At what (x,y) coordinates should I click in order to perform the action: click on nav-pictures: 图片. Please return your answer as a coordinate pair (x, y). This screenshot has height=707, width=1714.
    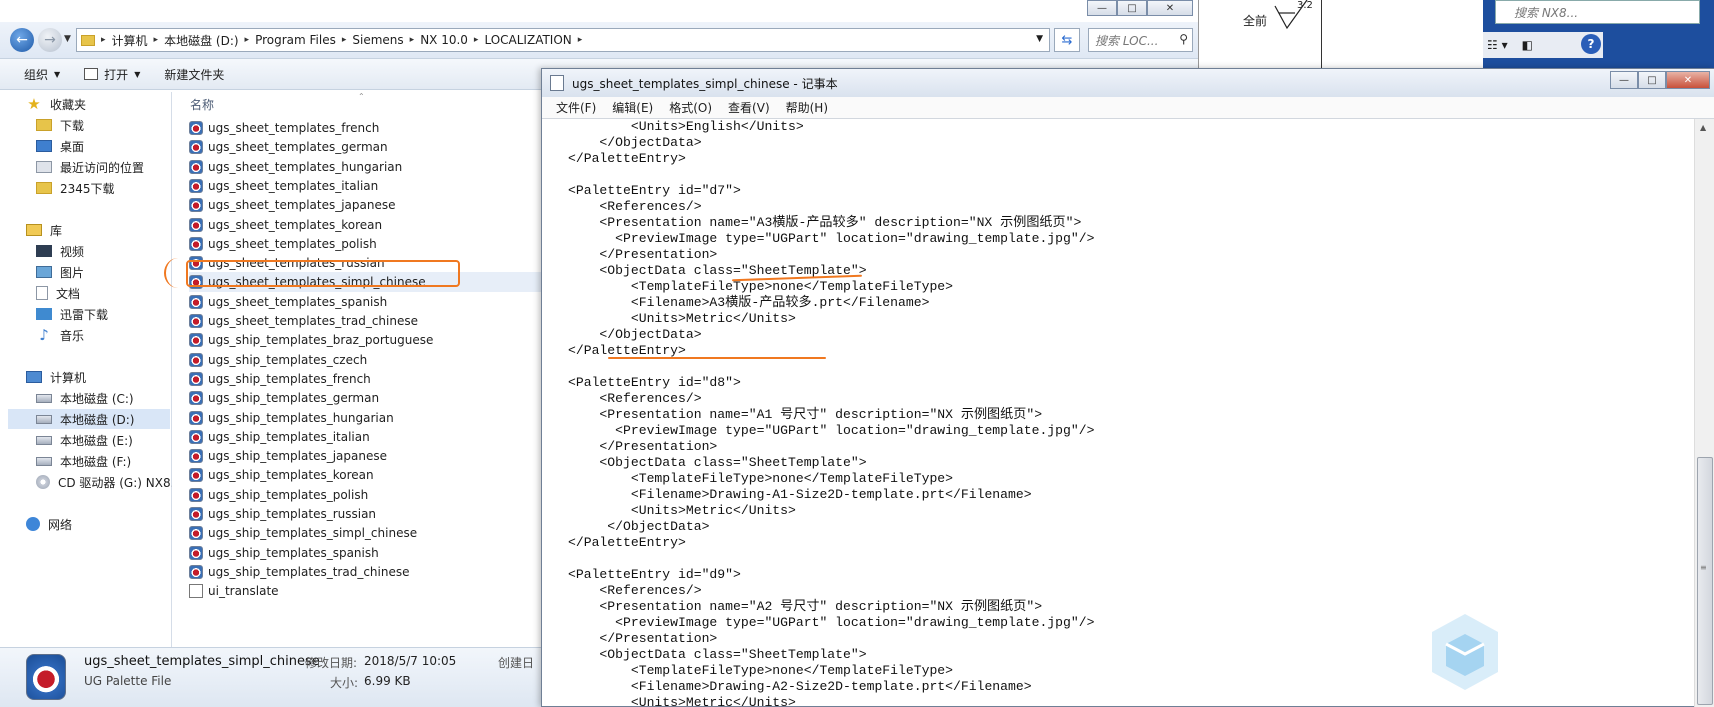
    Looking at the image, I should click on (60, 272).